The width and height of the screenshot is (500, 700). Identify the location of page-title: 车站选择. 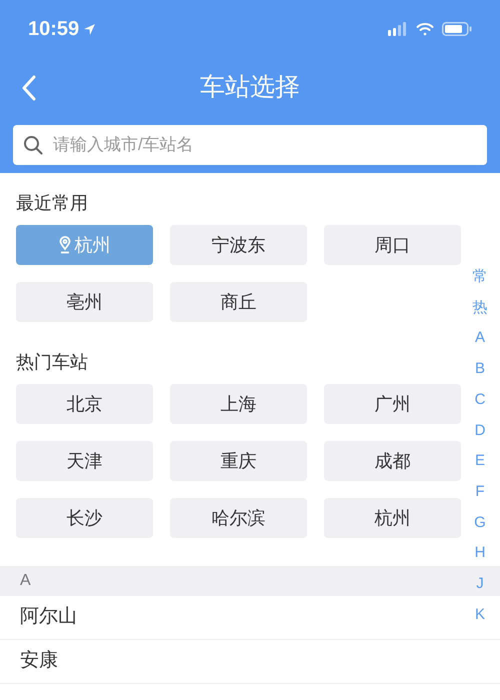
(250, 88).